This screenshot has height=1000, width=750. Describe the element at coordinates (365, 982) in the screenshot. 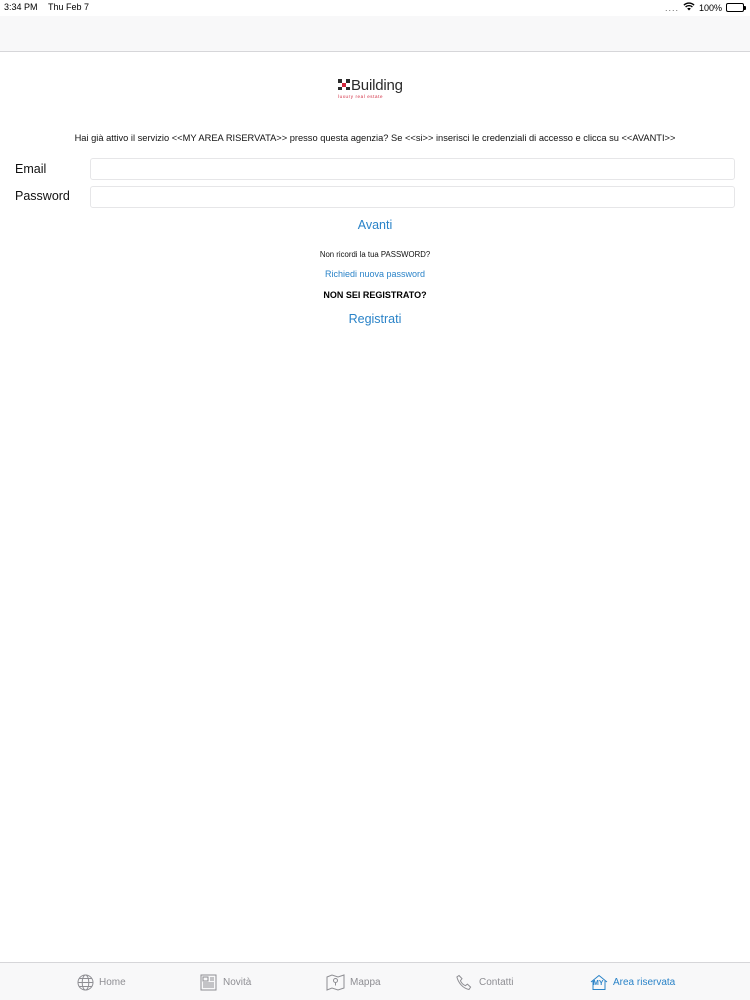

I see `tab-mappa-label: Mappa` at that location.